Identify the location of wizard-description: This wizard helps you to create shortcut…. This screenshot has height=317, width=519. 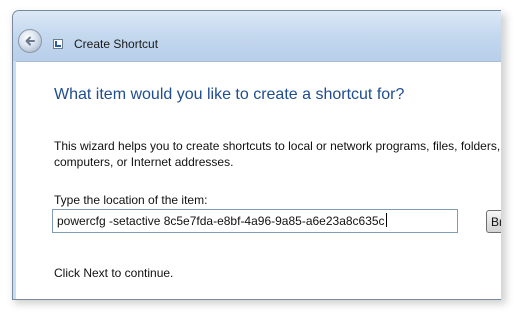
(277, 154).